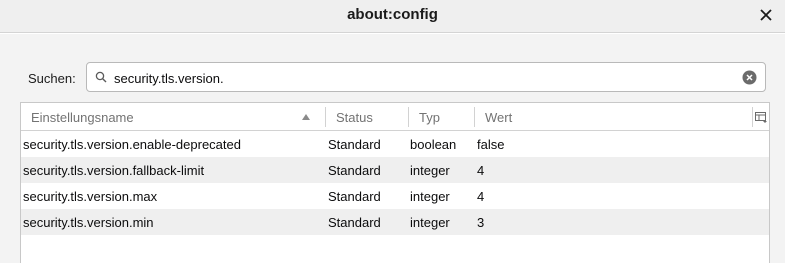 This screenshot has height=263, width=785. What do you see at coordinates (306, 117) in the screenshot?
I see `sort-ascending-icon` at bounding box center [306, 117].